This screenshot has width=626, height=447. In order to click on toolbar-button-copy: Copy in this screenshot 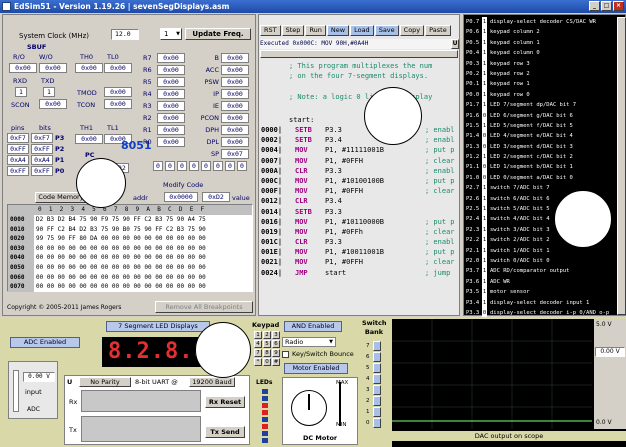, I will do `click(412, 30)`.